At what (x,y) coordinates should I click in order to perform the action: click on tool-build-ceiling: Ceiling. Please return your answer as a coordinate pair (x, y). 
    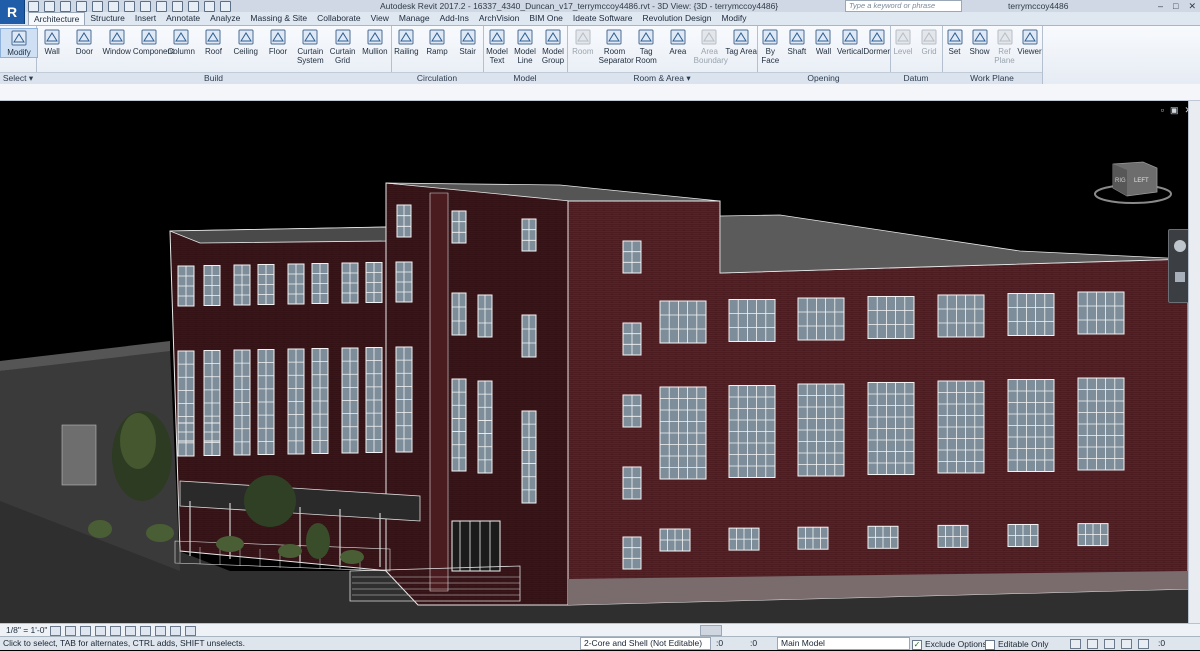
    Looking at the image, I should click on (246, 42).